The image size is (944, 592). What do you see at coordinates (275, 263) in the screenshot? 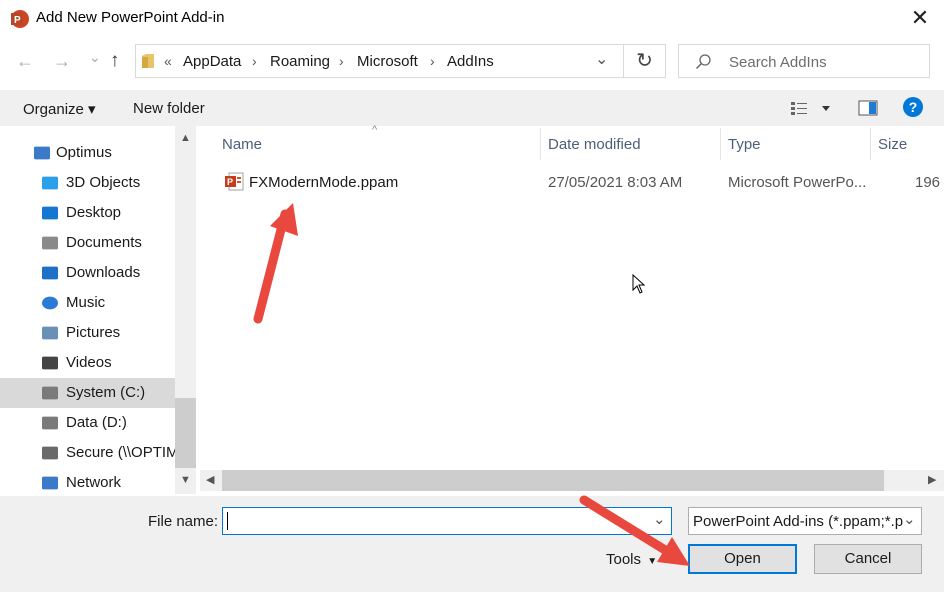
I see `annotation-arrow-to-file` at bounding box center [275, 263].